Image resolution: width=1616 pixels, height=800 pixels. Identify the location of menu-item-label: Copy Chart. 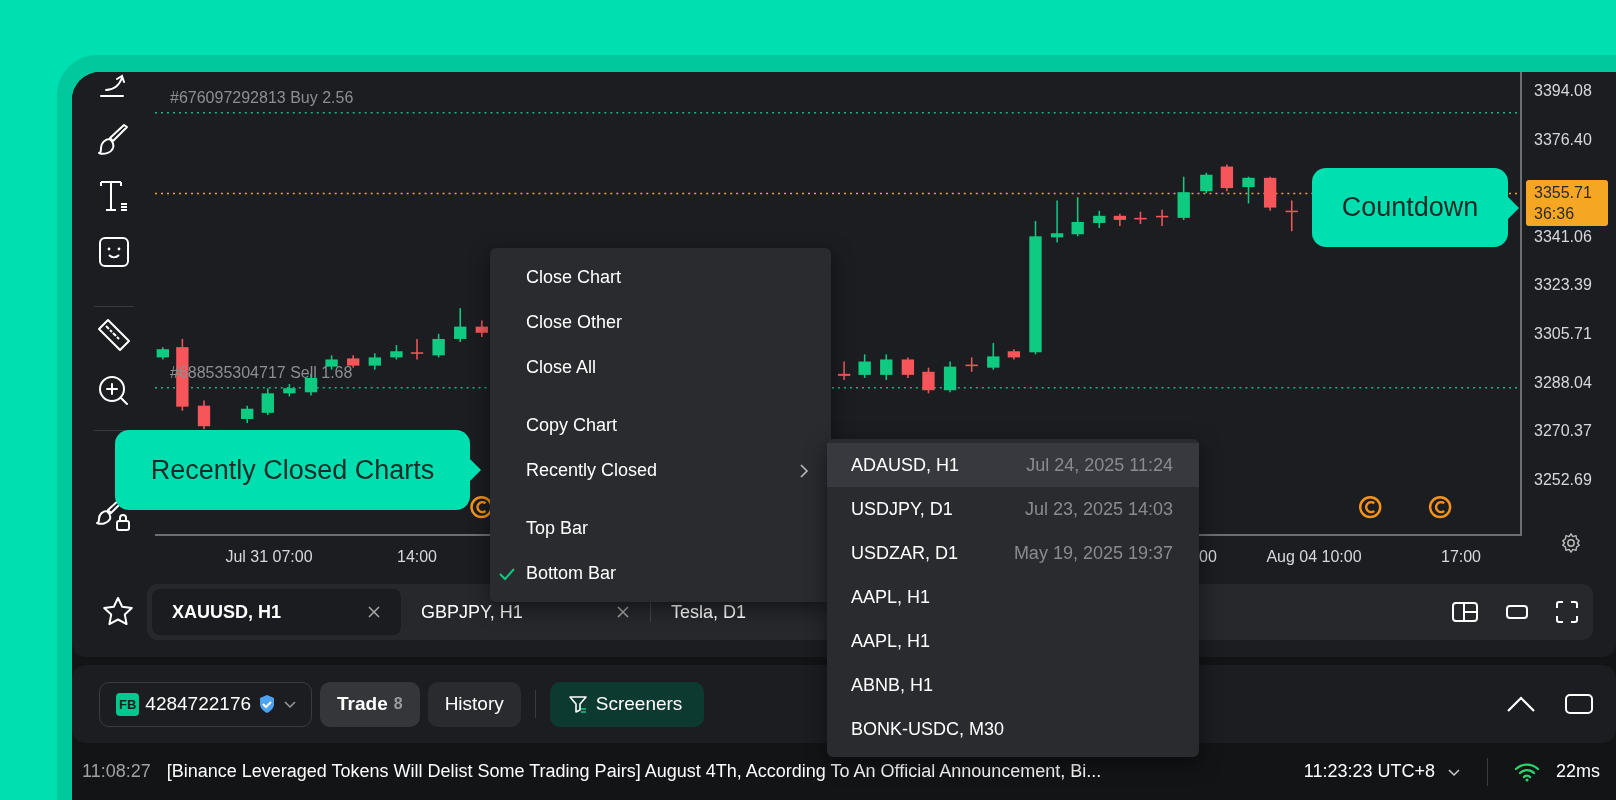
(572, 425).